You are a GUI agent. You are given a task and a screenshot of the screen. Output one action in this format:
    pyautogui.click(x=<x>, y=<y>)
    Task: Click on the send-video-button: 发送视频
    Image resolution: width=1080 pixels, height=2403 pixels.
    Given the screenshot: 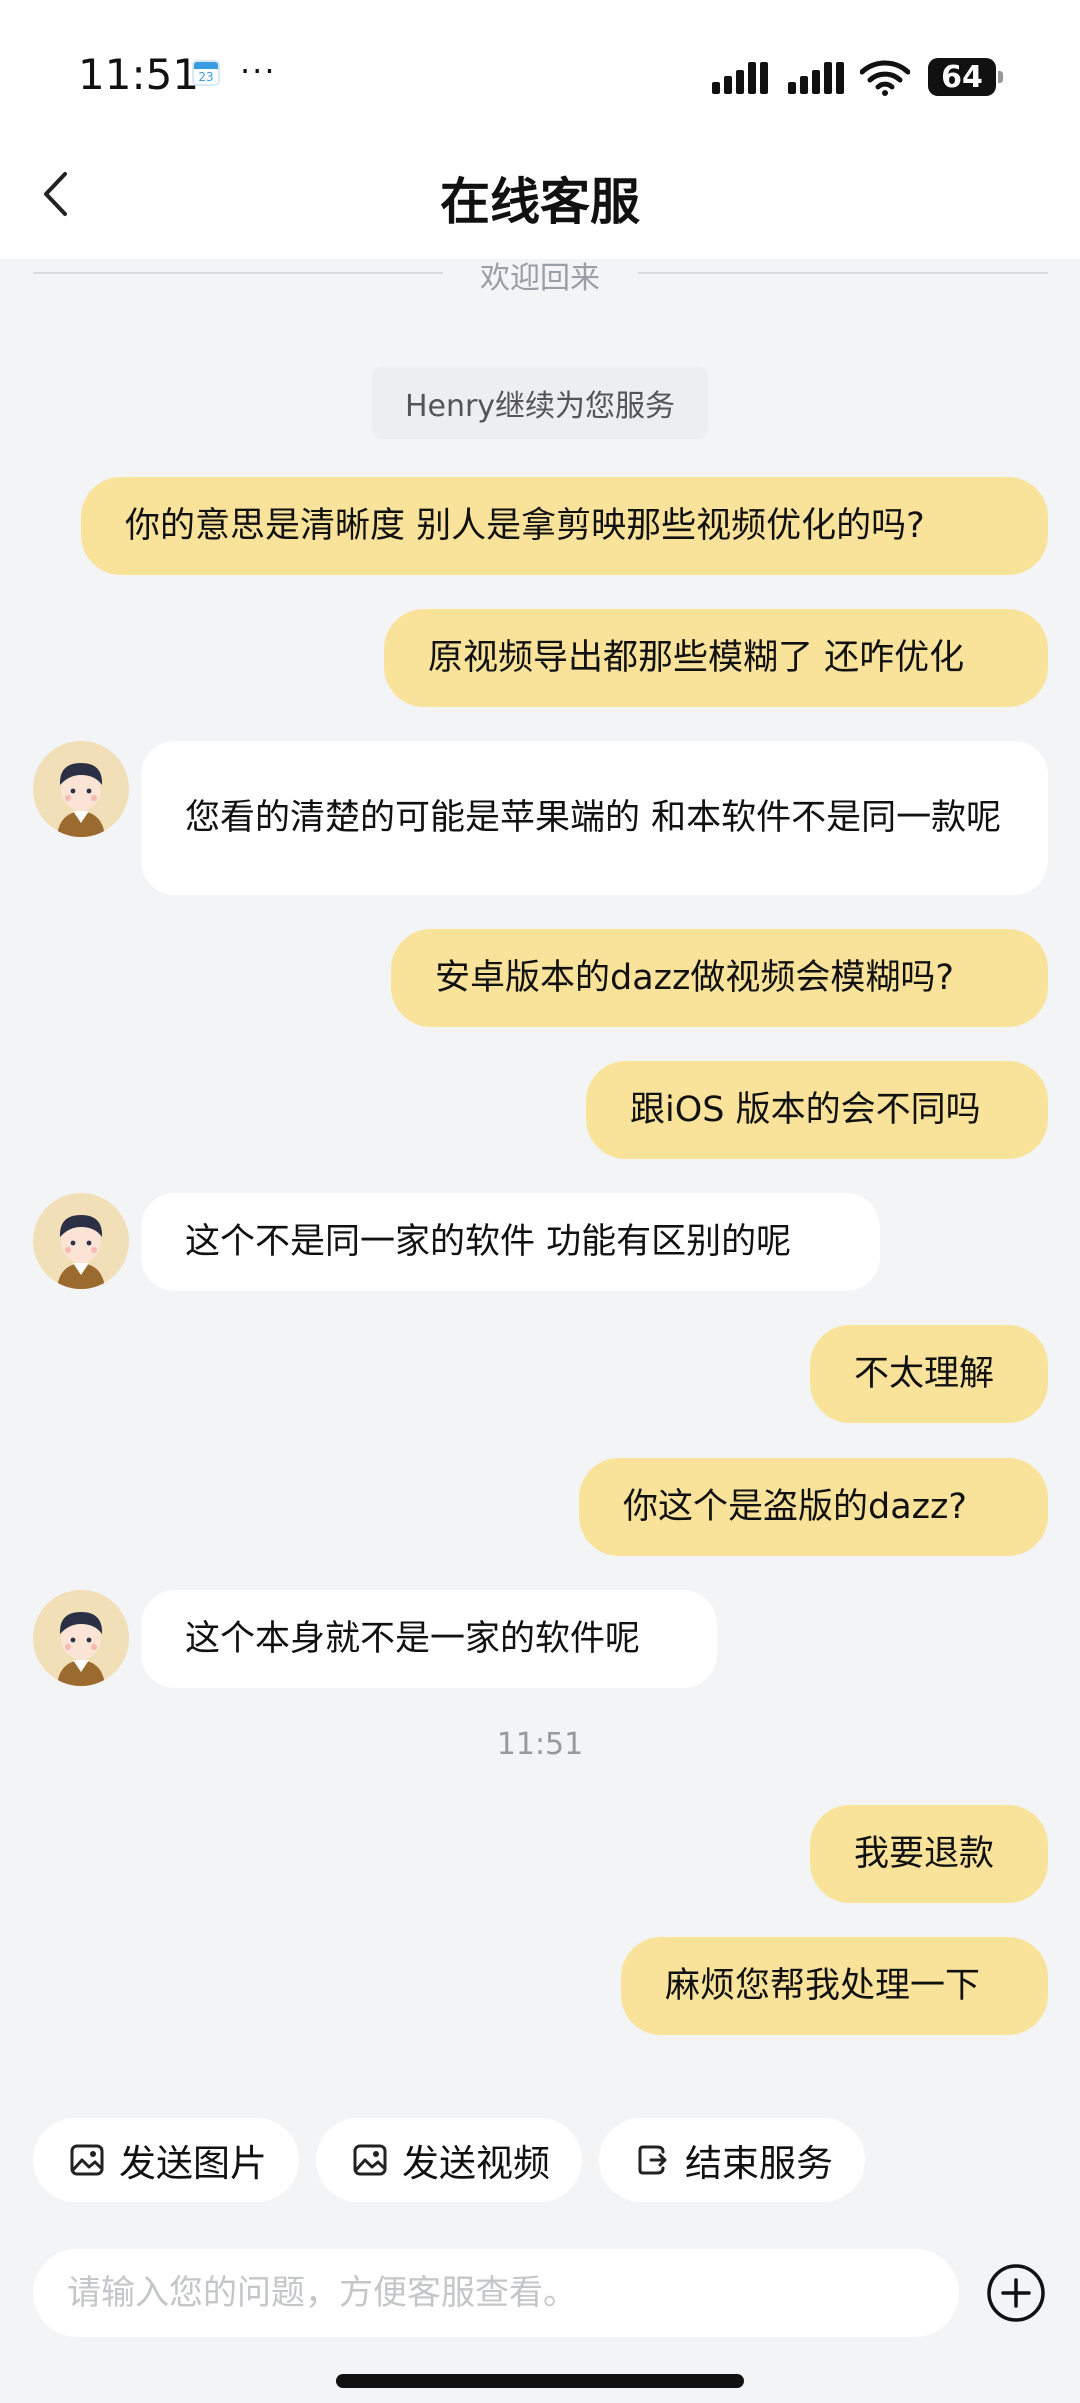 What is the action you would take?
    pyautogui.click(x=449, y=2160)
    